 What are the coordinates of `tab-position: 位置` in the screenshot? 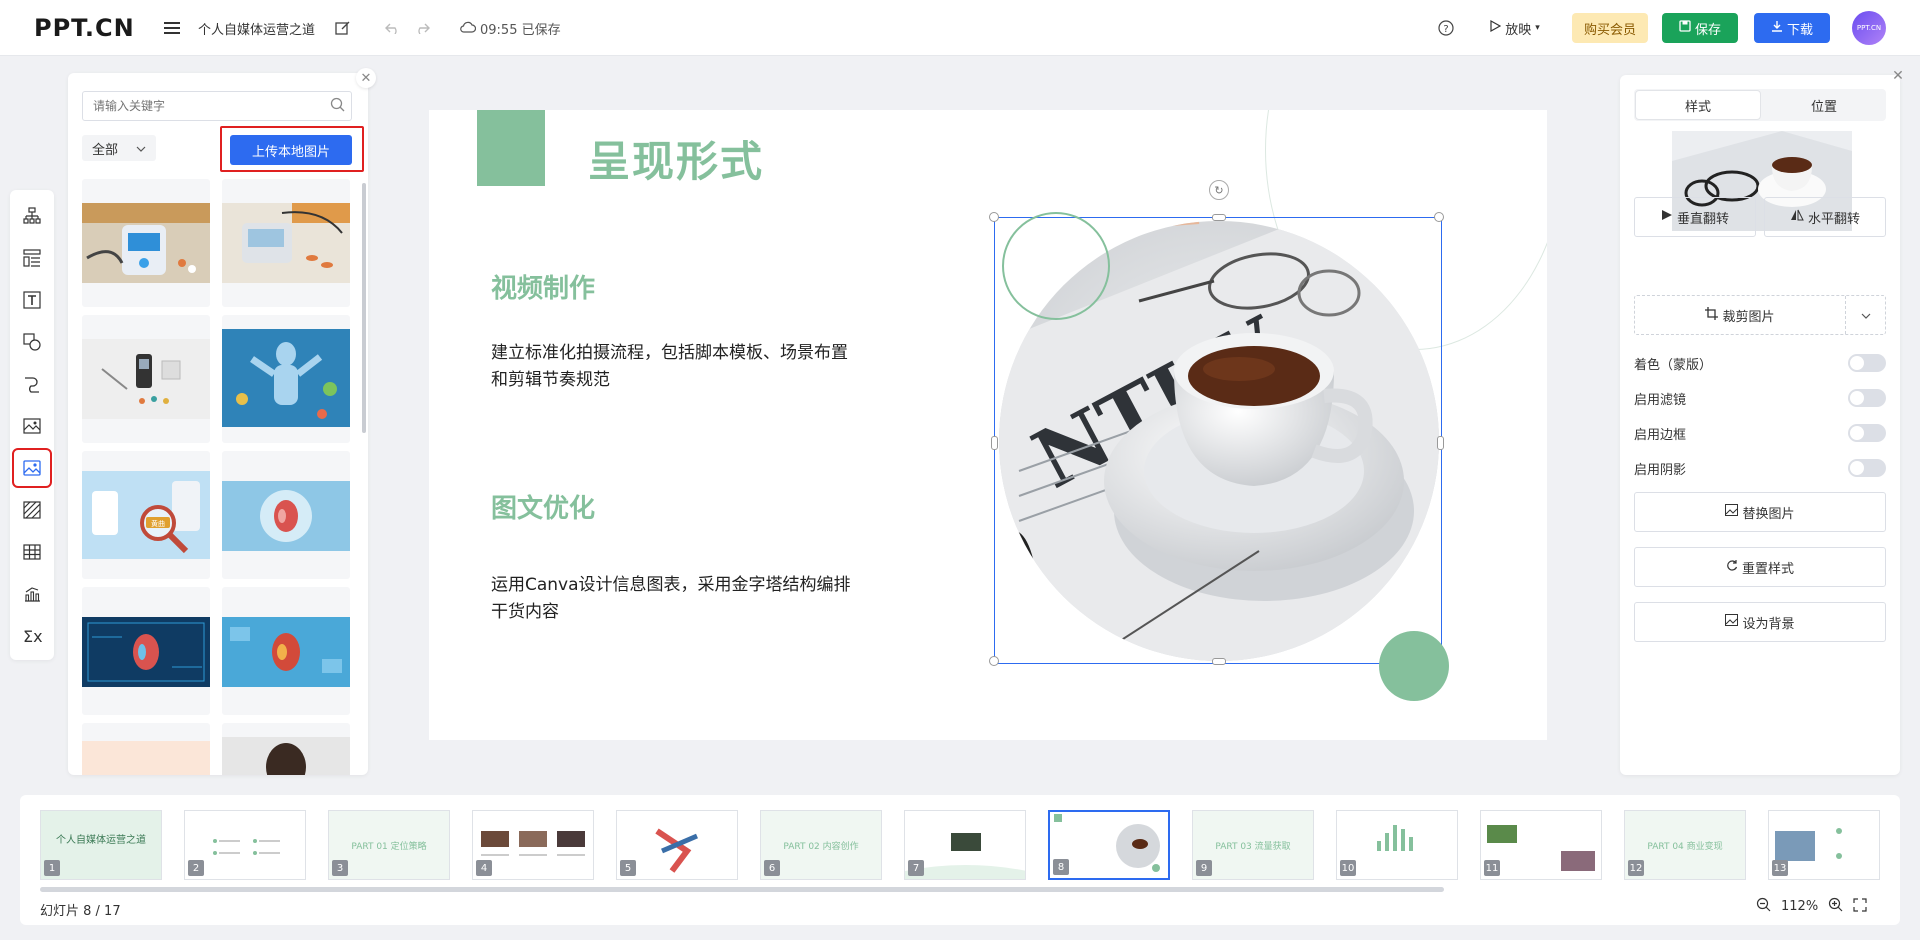 It's located at (1824, 105).